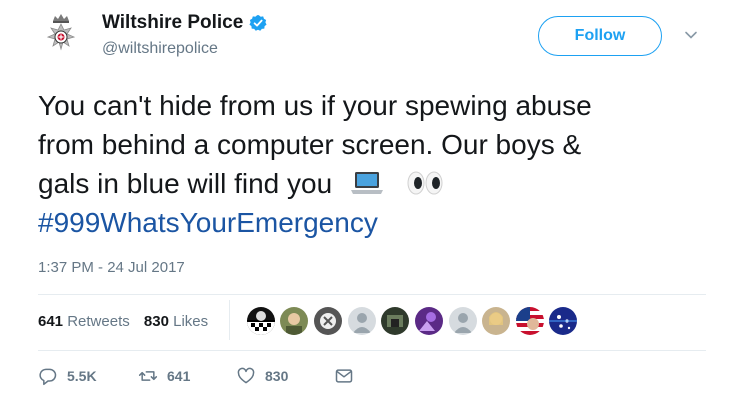 This screenshot has height=405, width=743. I want to click on account-handle: @wiltshirepolice, so click(160, 49).